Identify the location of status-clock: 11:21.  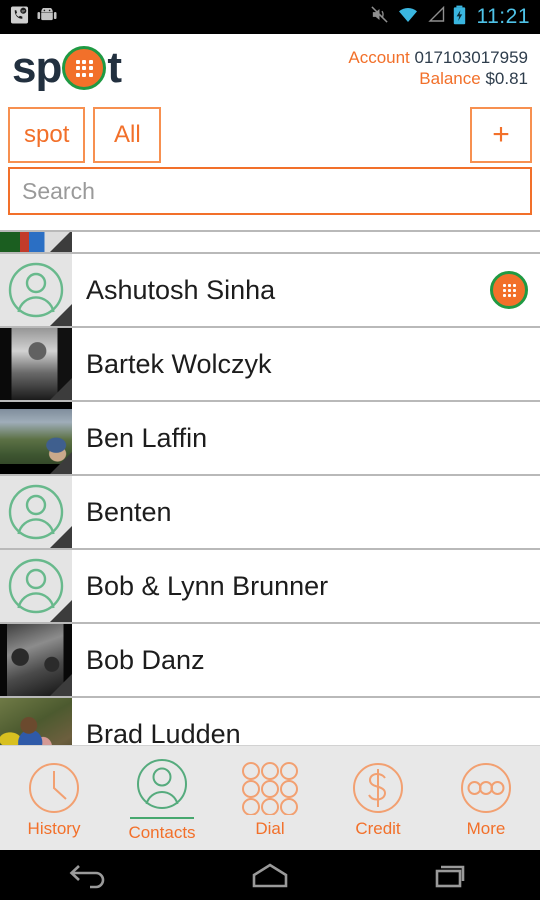
(503, 16).